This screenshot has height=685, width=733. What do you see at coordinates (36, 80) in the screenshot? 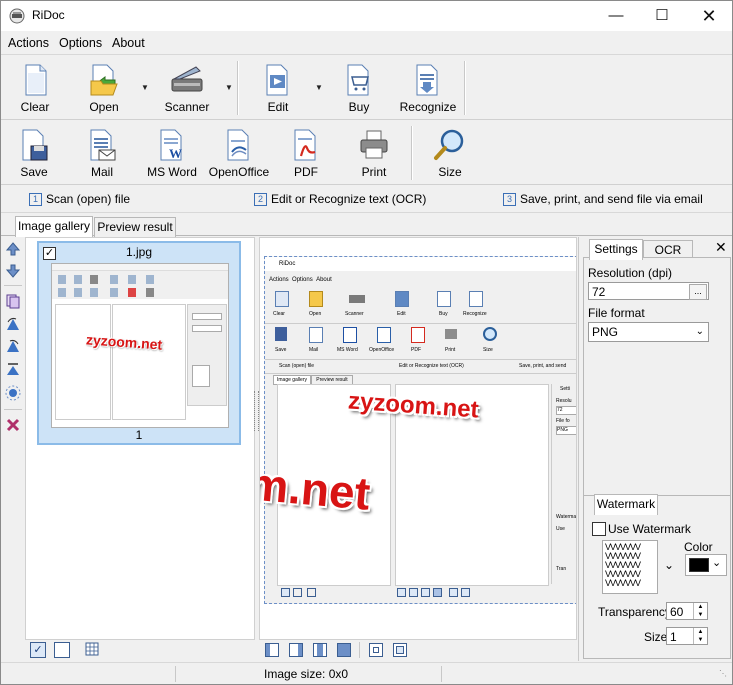
I see `blank-page-icon` at bounding box center [36, 80].